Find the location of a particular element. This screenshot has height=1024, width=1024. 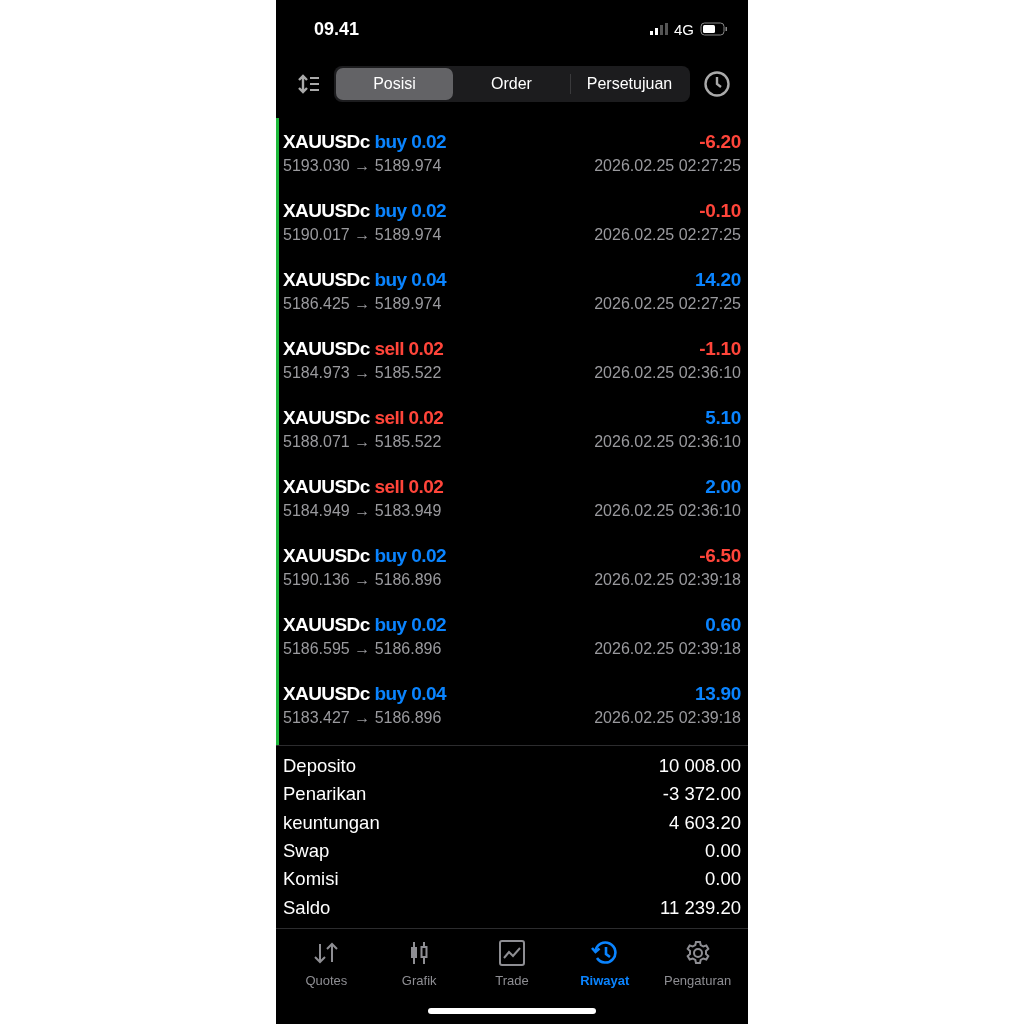

tab: Order is located at coordinates (511, 84).